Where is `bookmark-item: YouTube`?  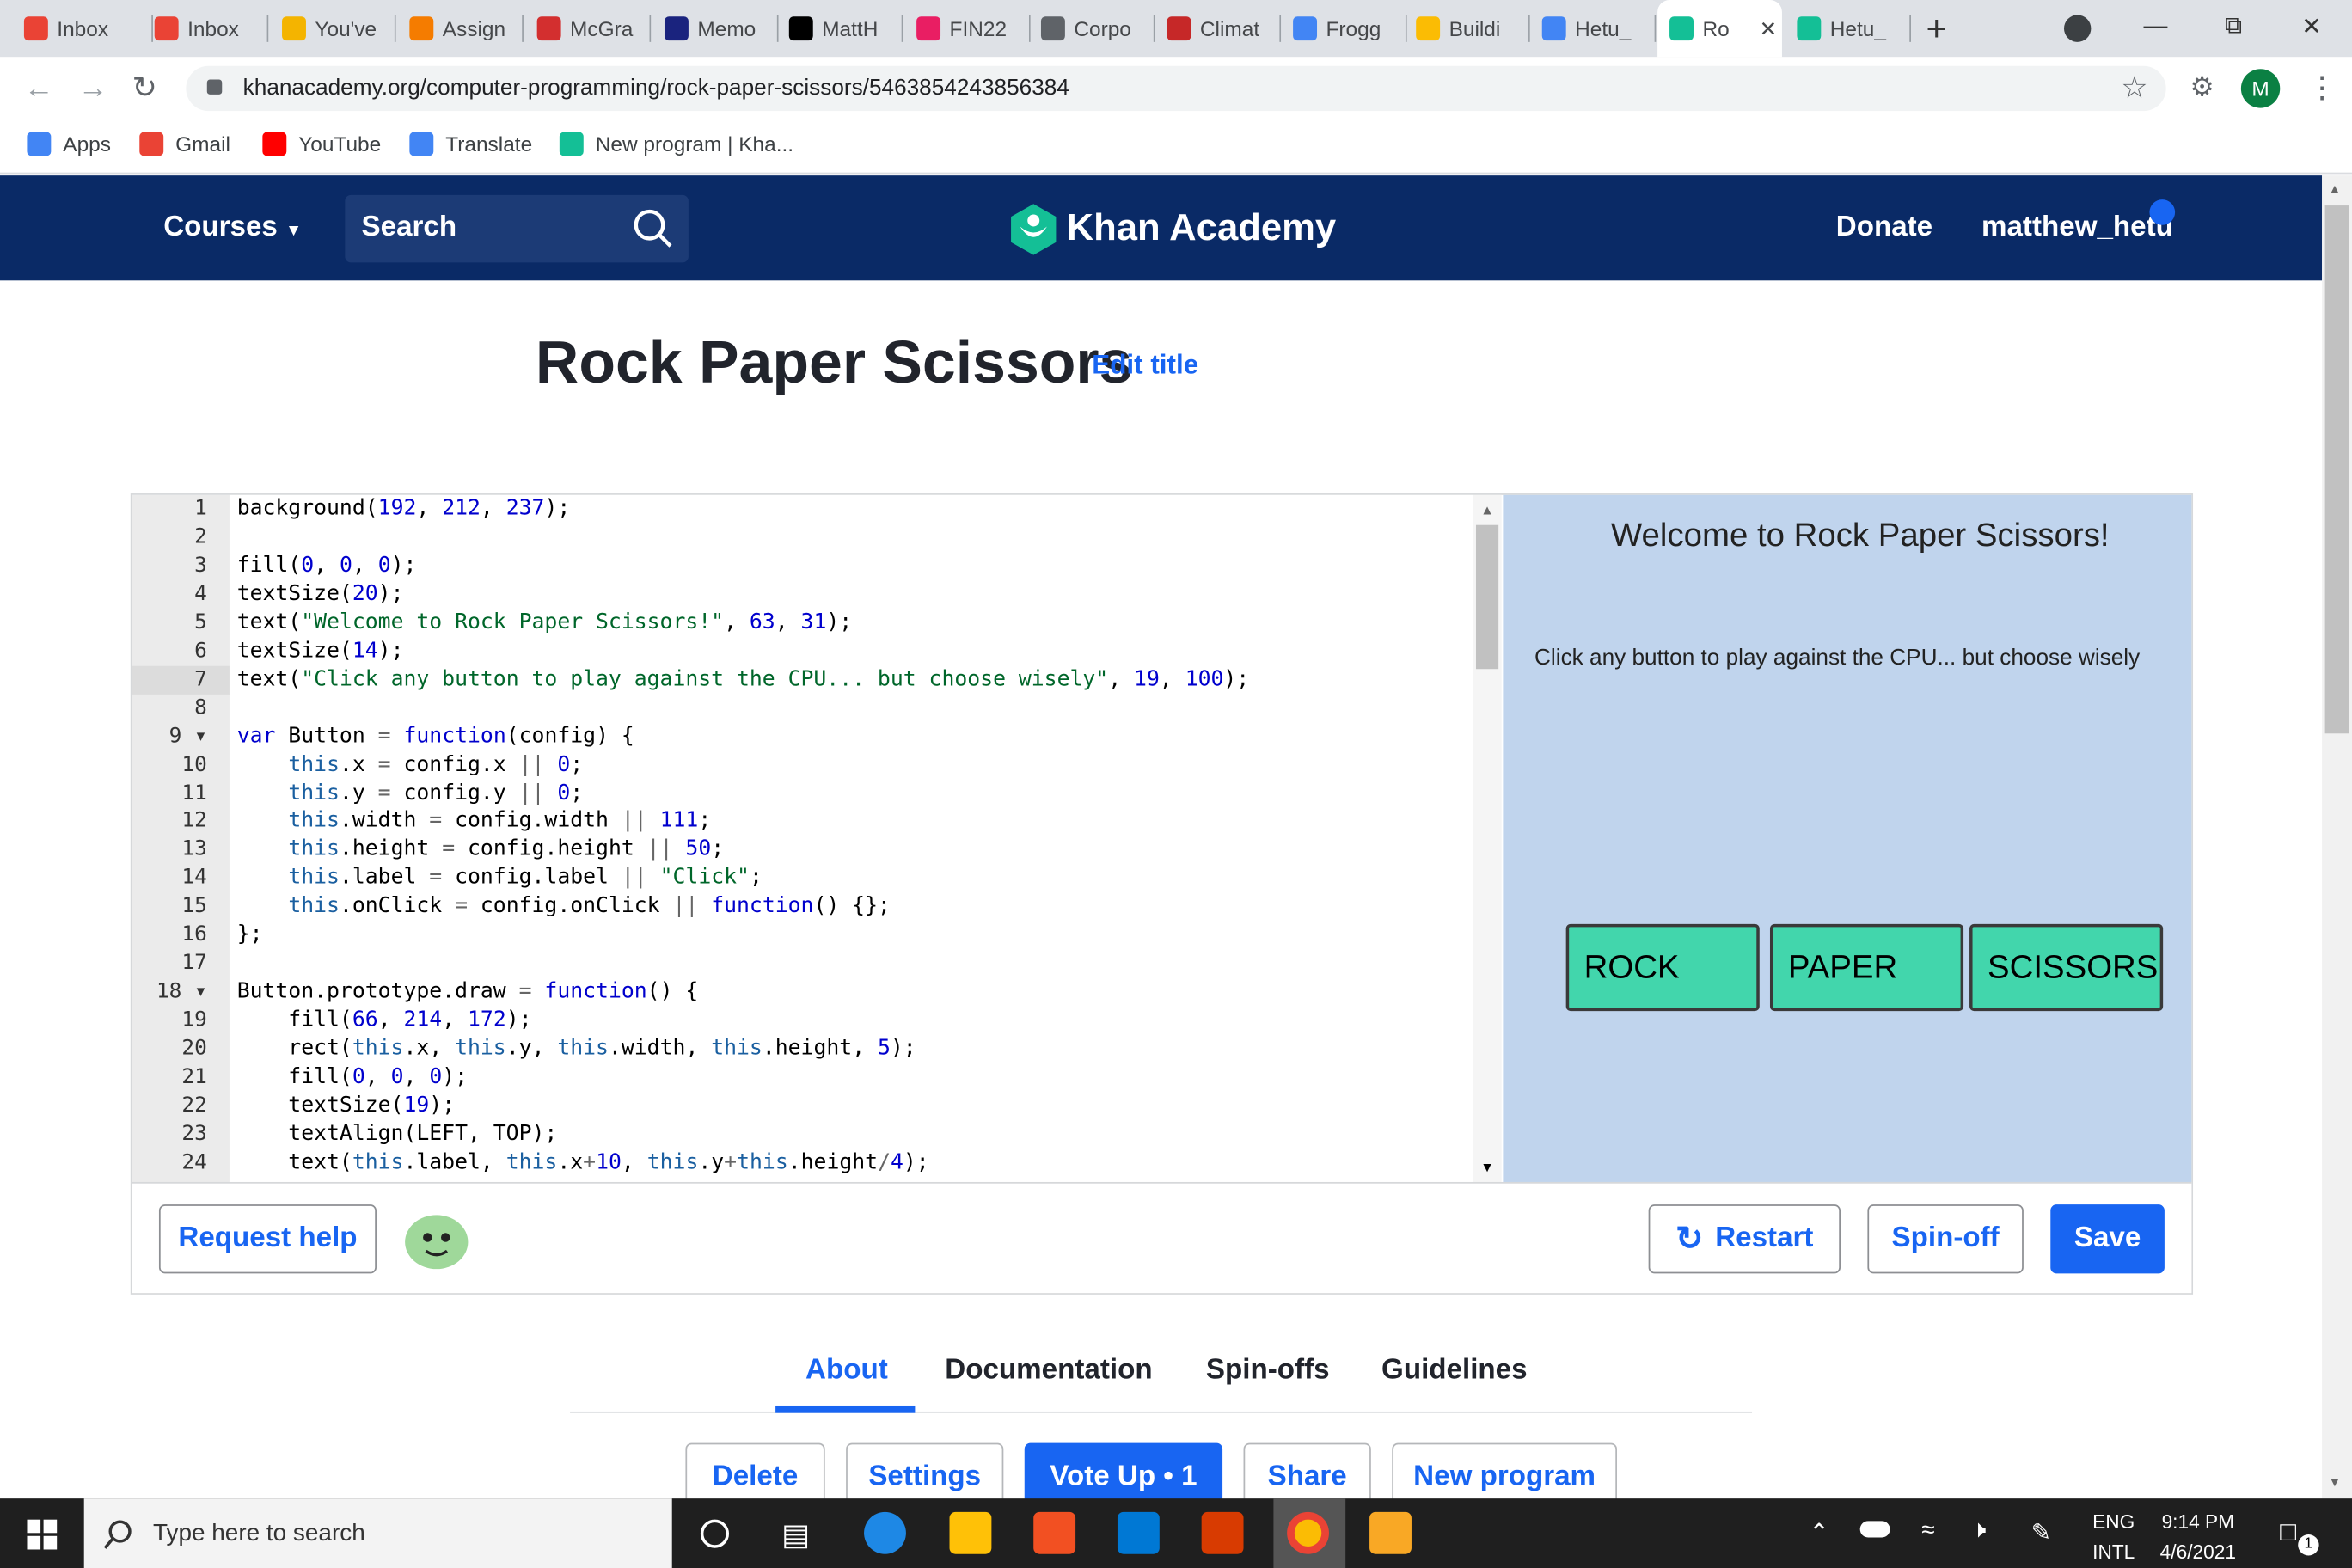
bookmark-item: YouTube is located at coordinates (321, 144).